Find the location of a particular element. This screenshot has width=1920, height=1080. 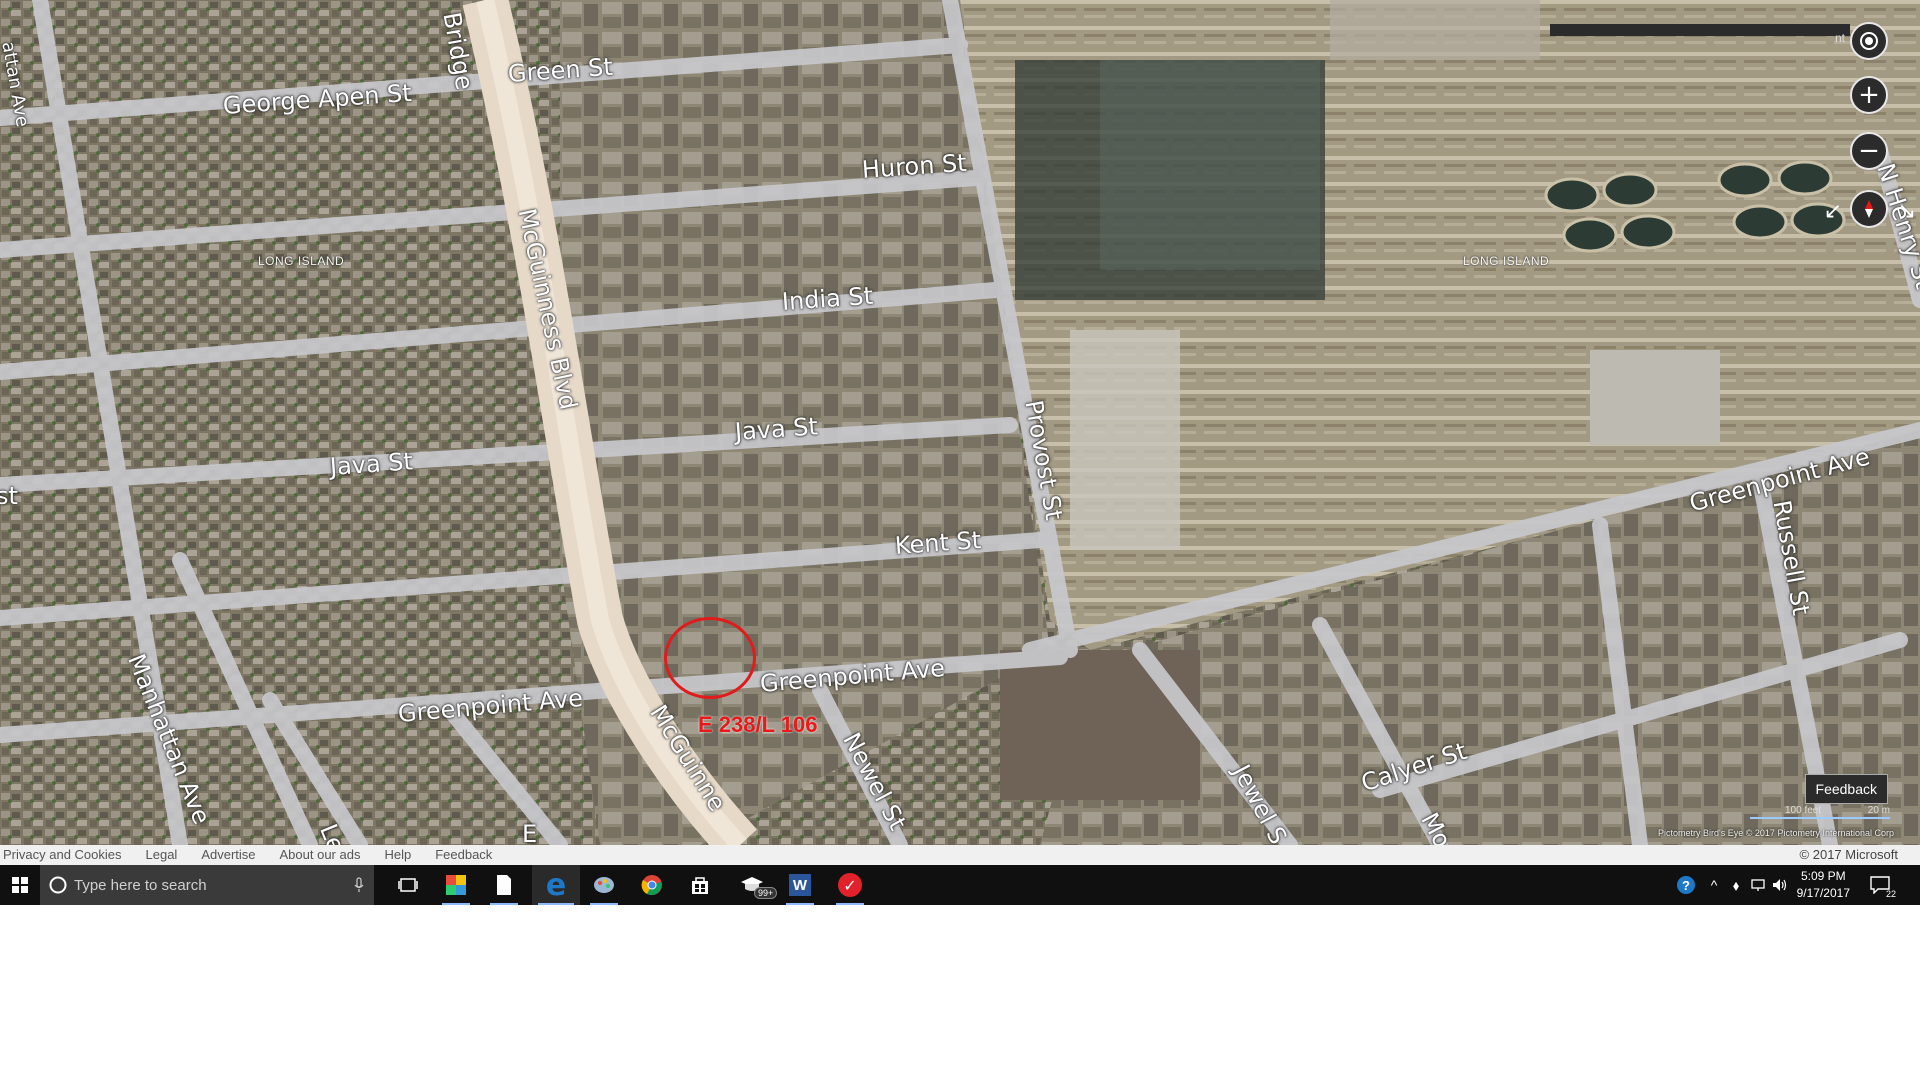

area-label-long-island-east: LONG ISLAND is located at coordinates (1506, 261).